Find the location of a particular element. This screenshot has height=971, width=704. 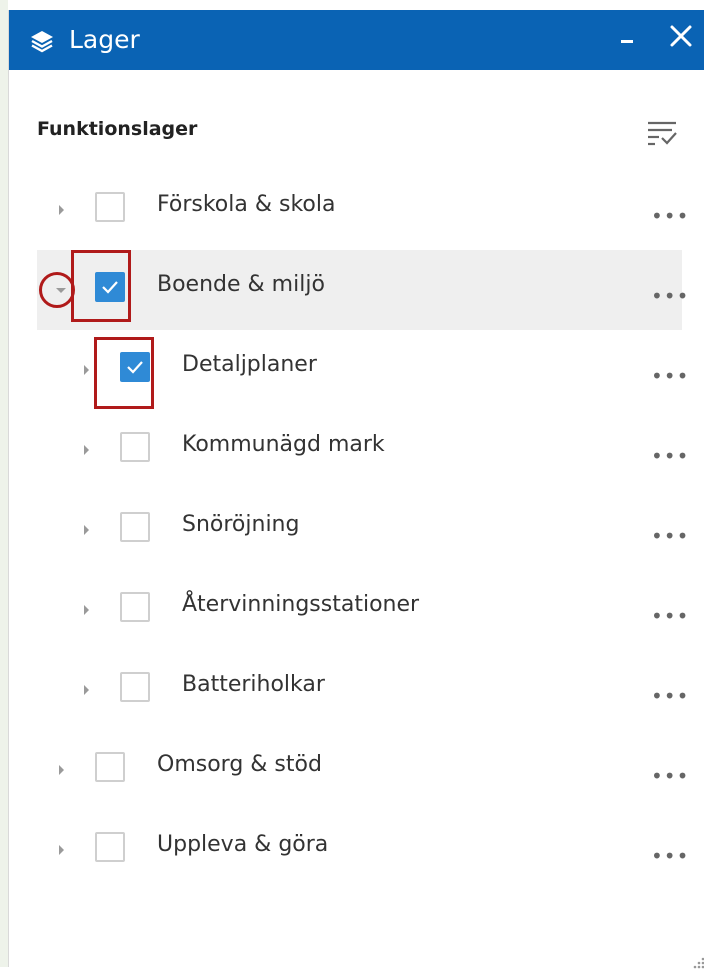

resize-grip-icon is located at coordinates (696, 963).